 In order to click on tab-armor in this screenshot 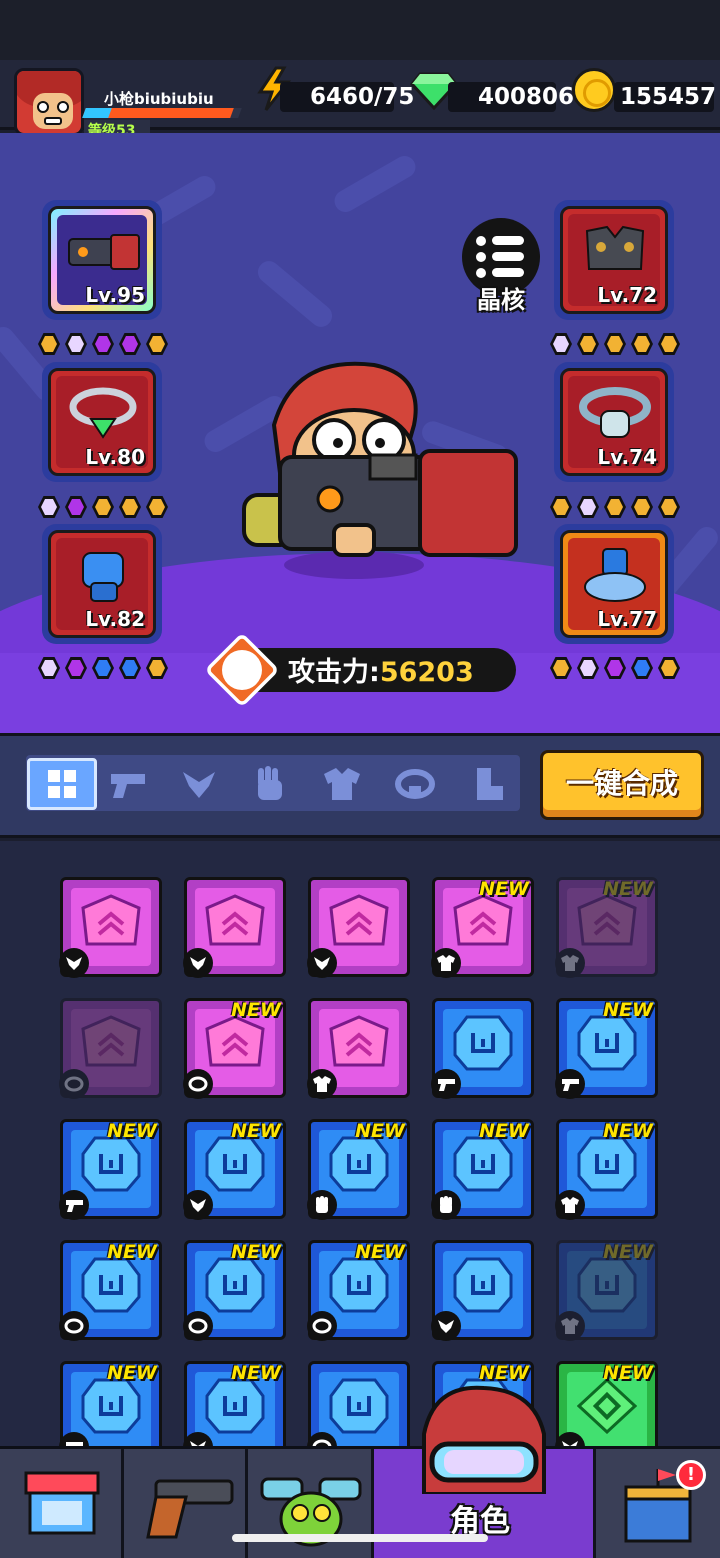, I will do `click(342, 784)`.